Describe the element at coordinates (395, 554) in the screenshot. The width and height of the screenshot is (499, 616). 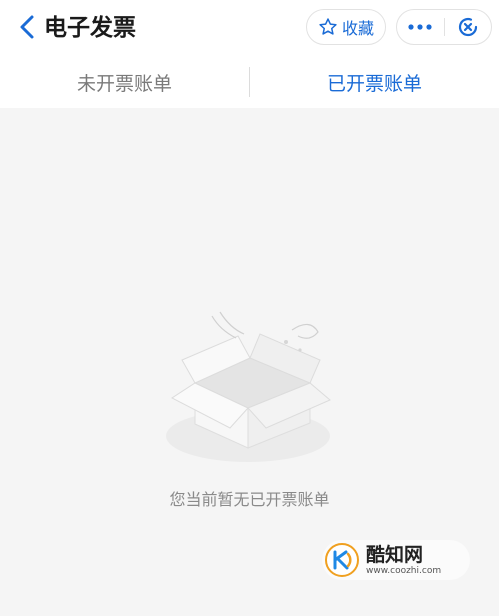
I see `watermark-name: 酷知网` at that location.